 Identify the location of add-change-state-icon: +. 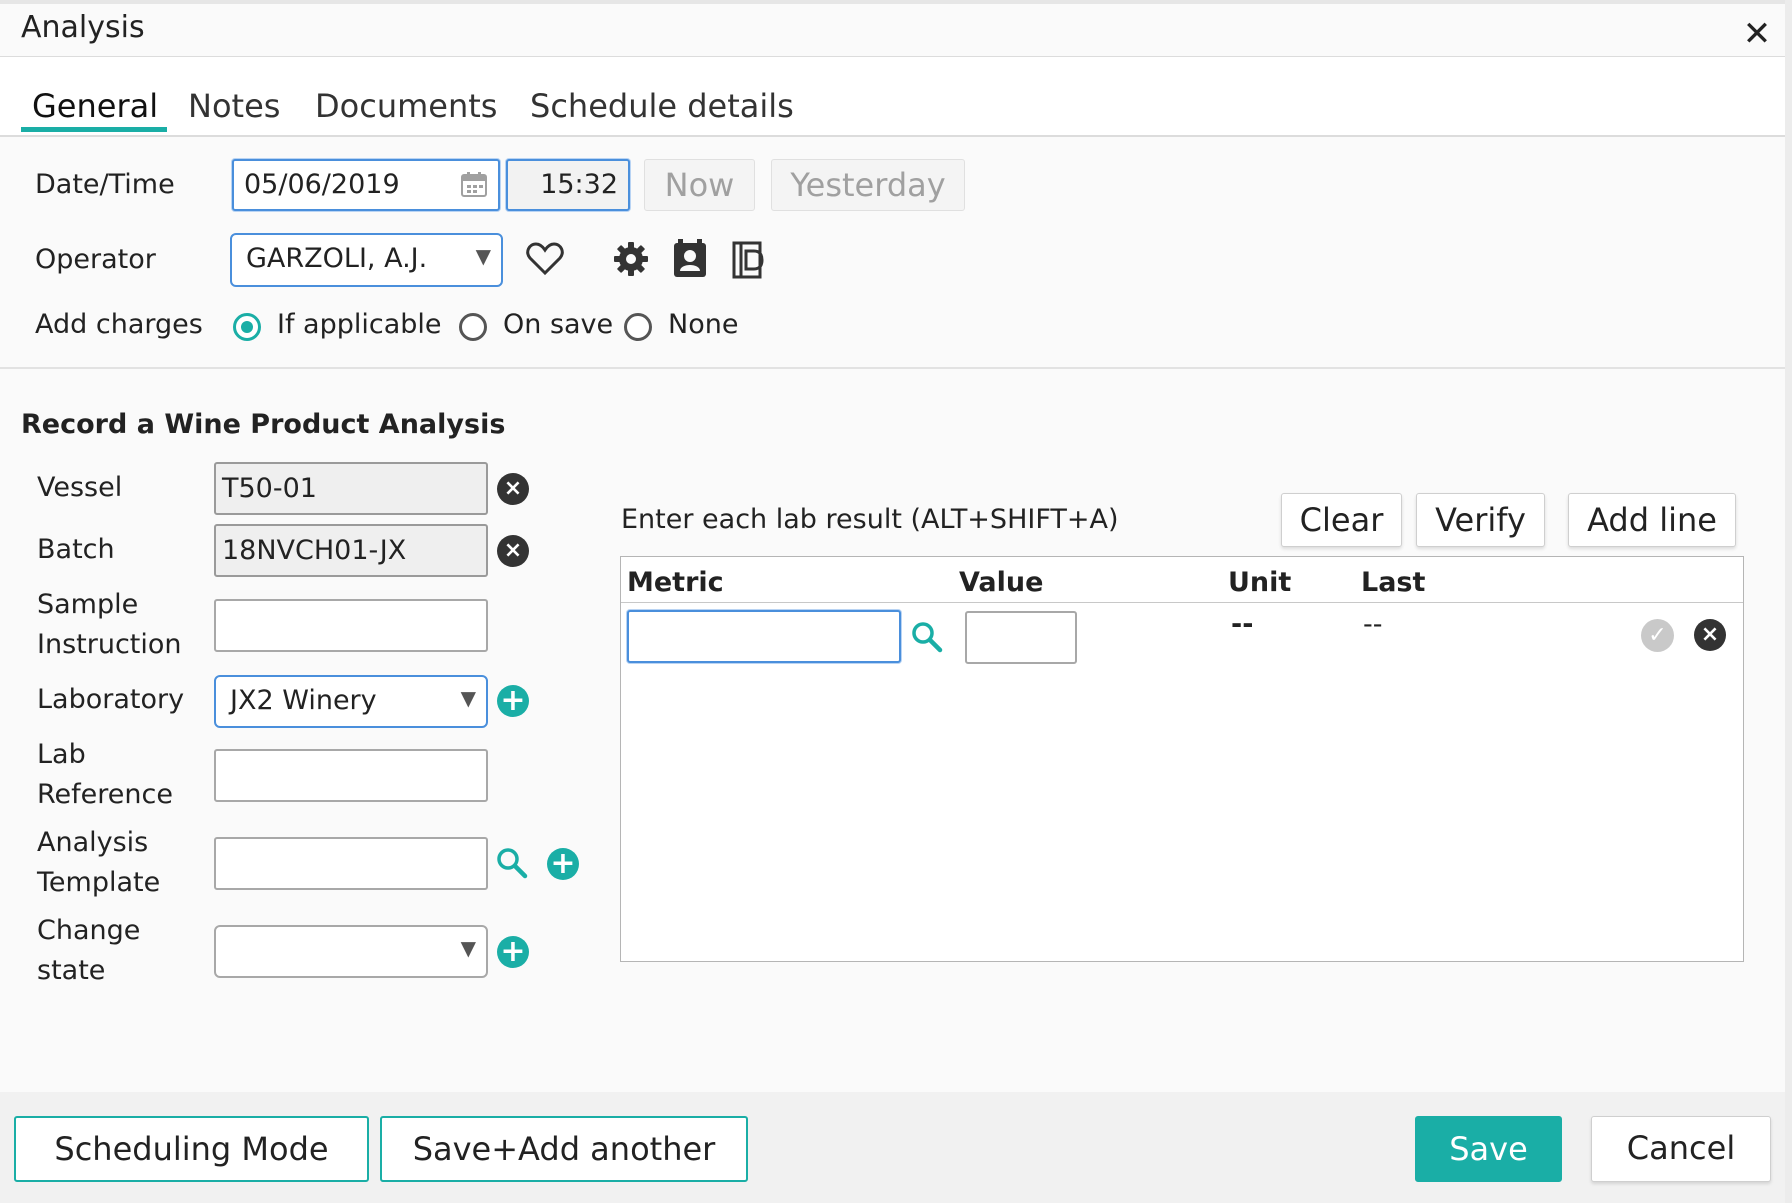
(513, 952).